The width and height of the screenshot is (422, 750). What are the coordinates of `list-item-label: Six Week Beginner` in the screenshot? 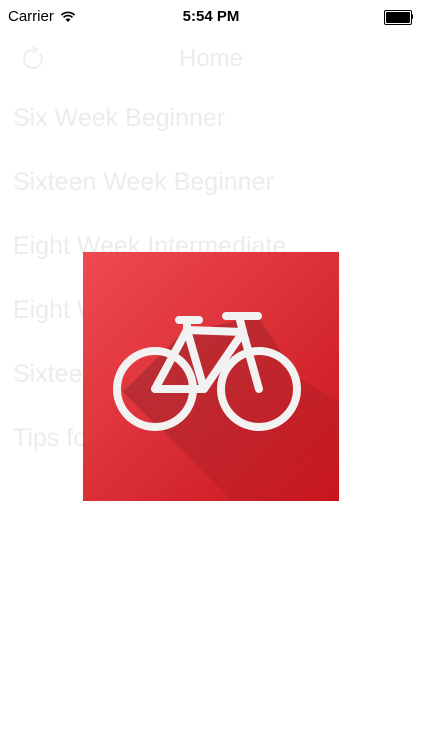 It's located at (119, 117).